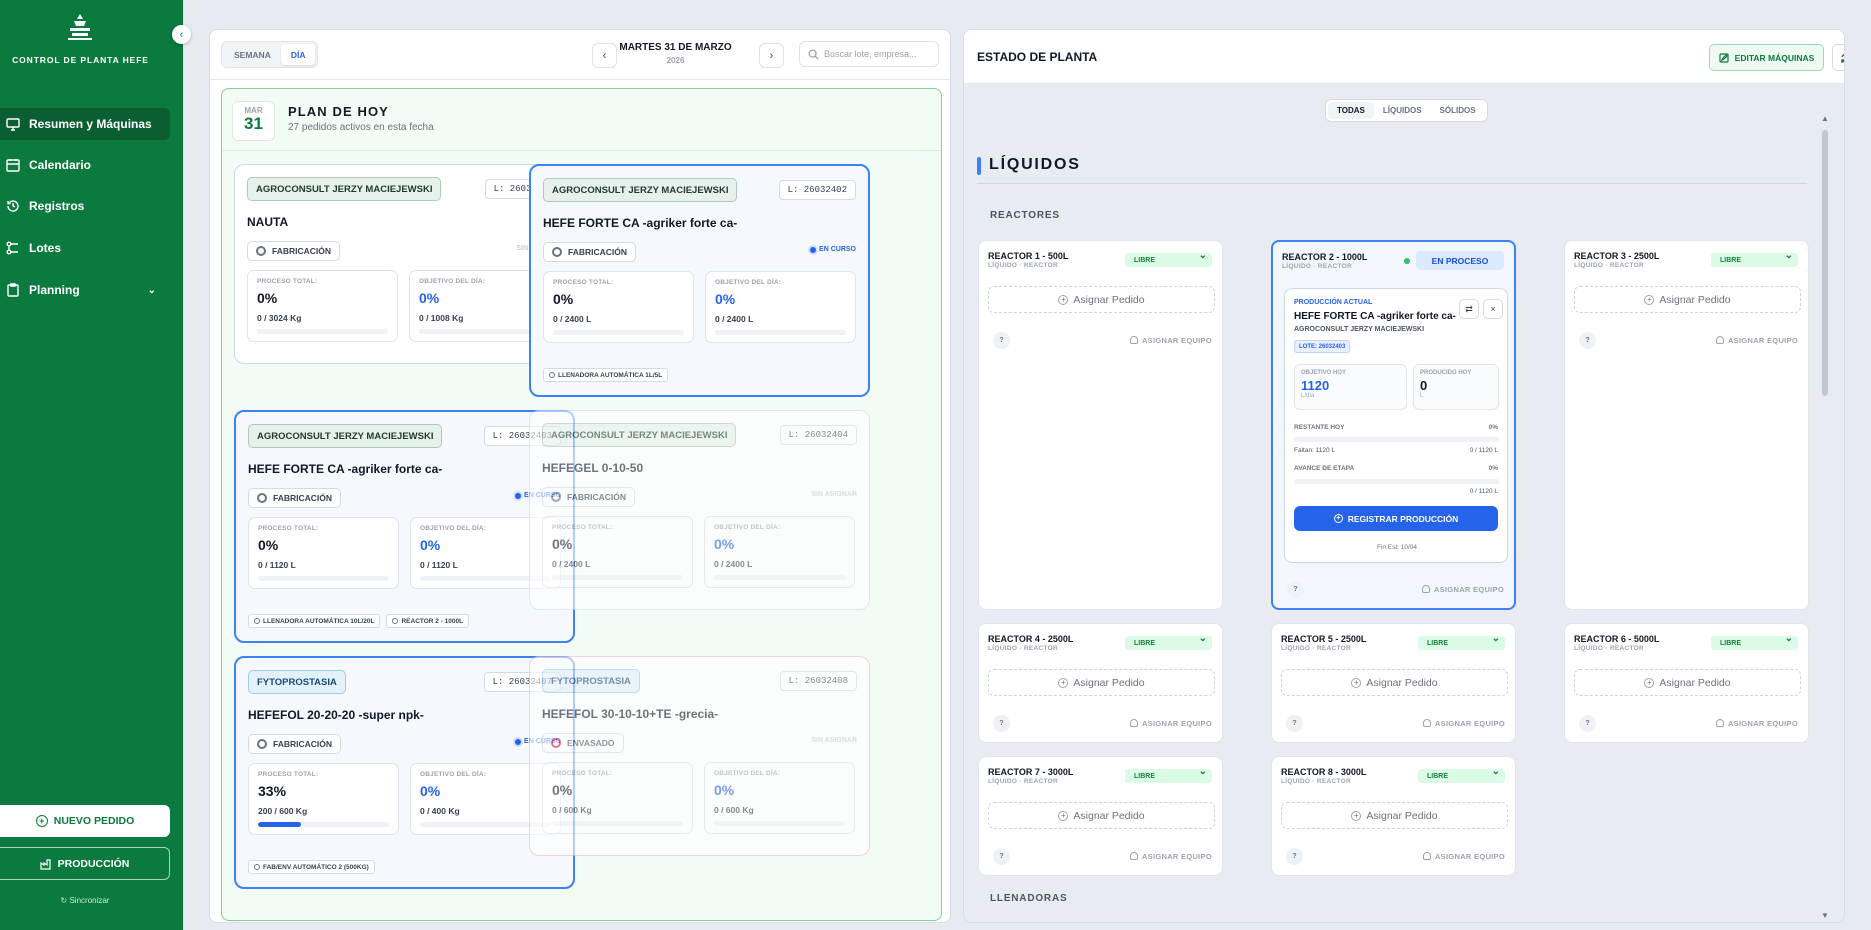  What do you see at coordinates (85, 165) in the screenshot?
I see `nav-calendario: Calendario` at bounding box center [85, 165].